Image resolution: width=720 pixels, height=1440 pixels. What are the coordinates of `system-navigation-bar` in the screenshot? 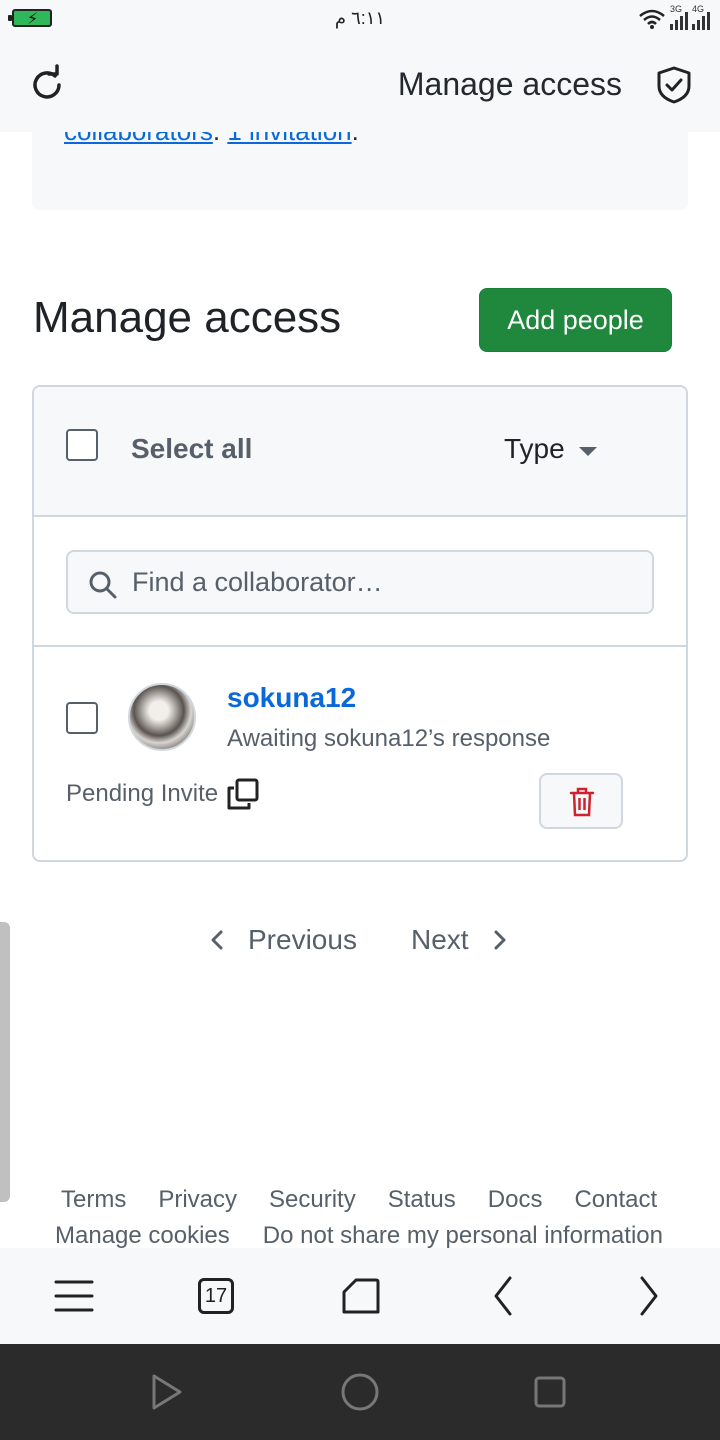 It's located at (360, 1392).